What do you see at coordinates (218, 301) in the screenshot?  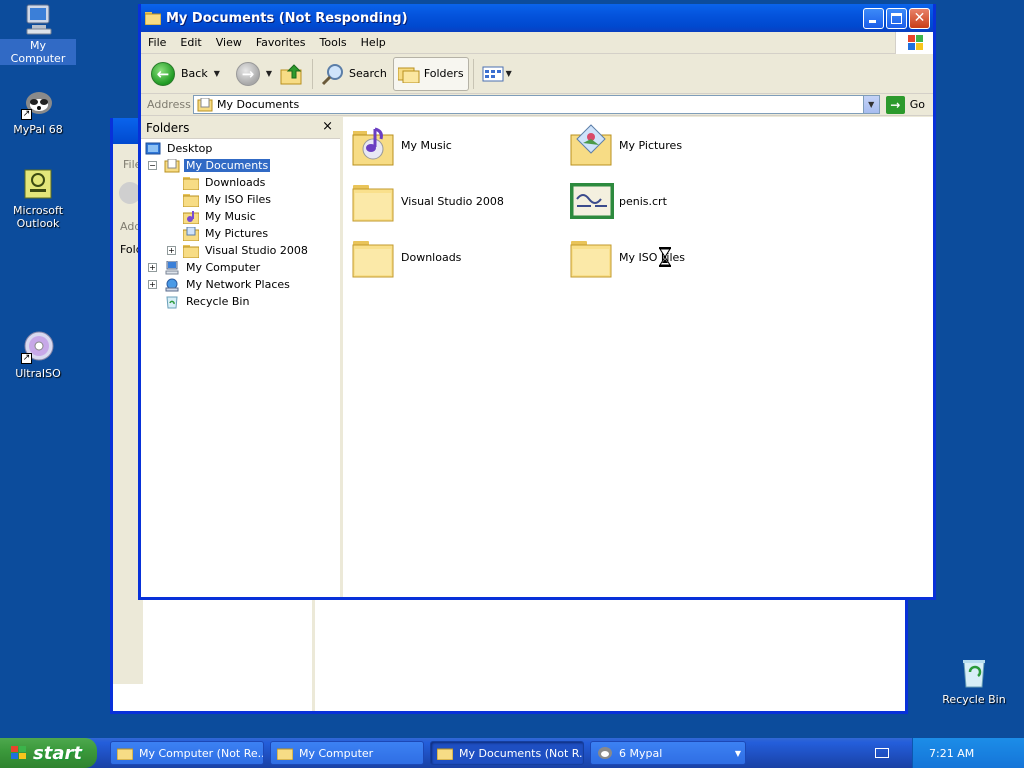 I see `tree-label: Recycle Bin` at bounding box center [218, 301].